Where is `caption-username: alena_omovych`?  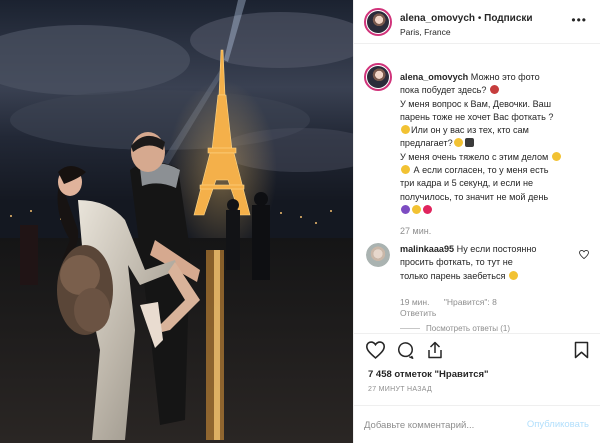 caption-username: alena_omovych is located at coordinates (434, 77).